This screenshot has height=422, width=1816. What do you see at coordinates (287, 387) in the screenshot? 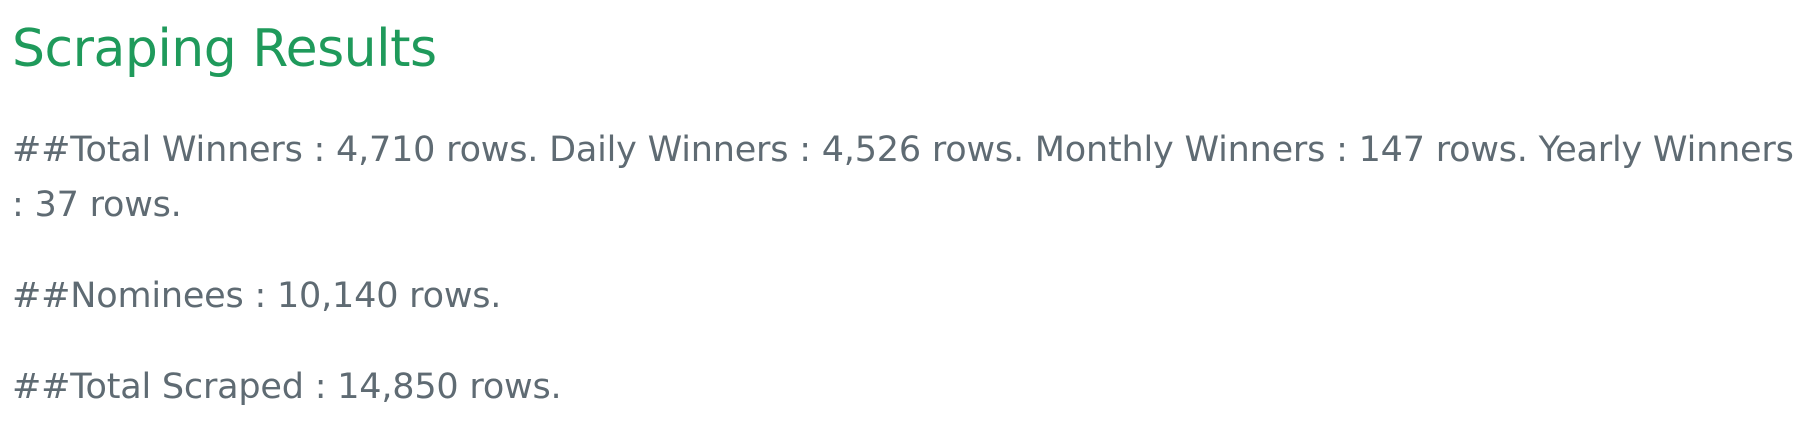
I see `total-scraped-summary: ##Total Scraped : 14,850 rows.` at bounding box center [287, 387].